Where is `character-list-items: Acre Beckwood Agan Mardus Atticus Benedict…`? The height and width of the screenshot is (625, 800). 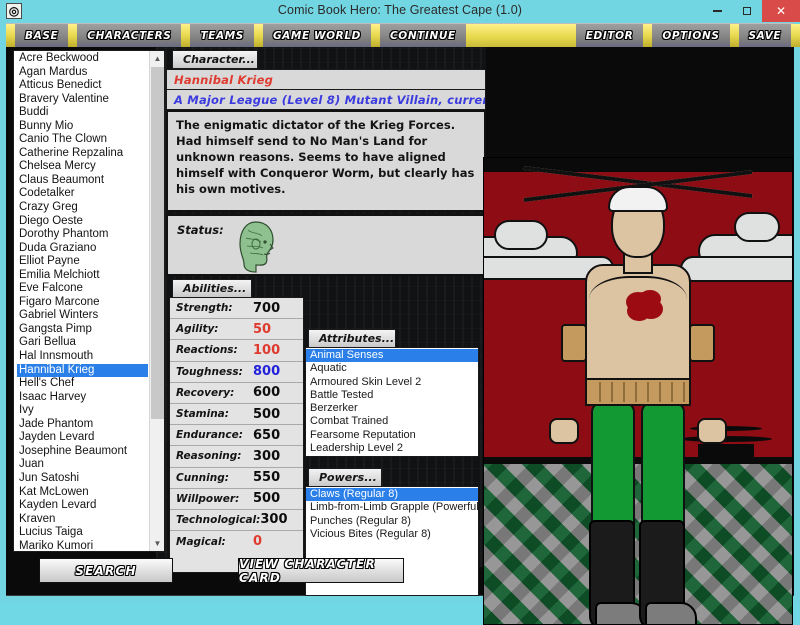
character-list-items: Acre Beckwood Agan Mardus Atticus Benedict… is located at coordinates (81, 301).